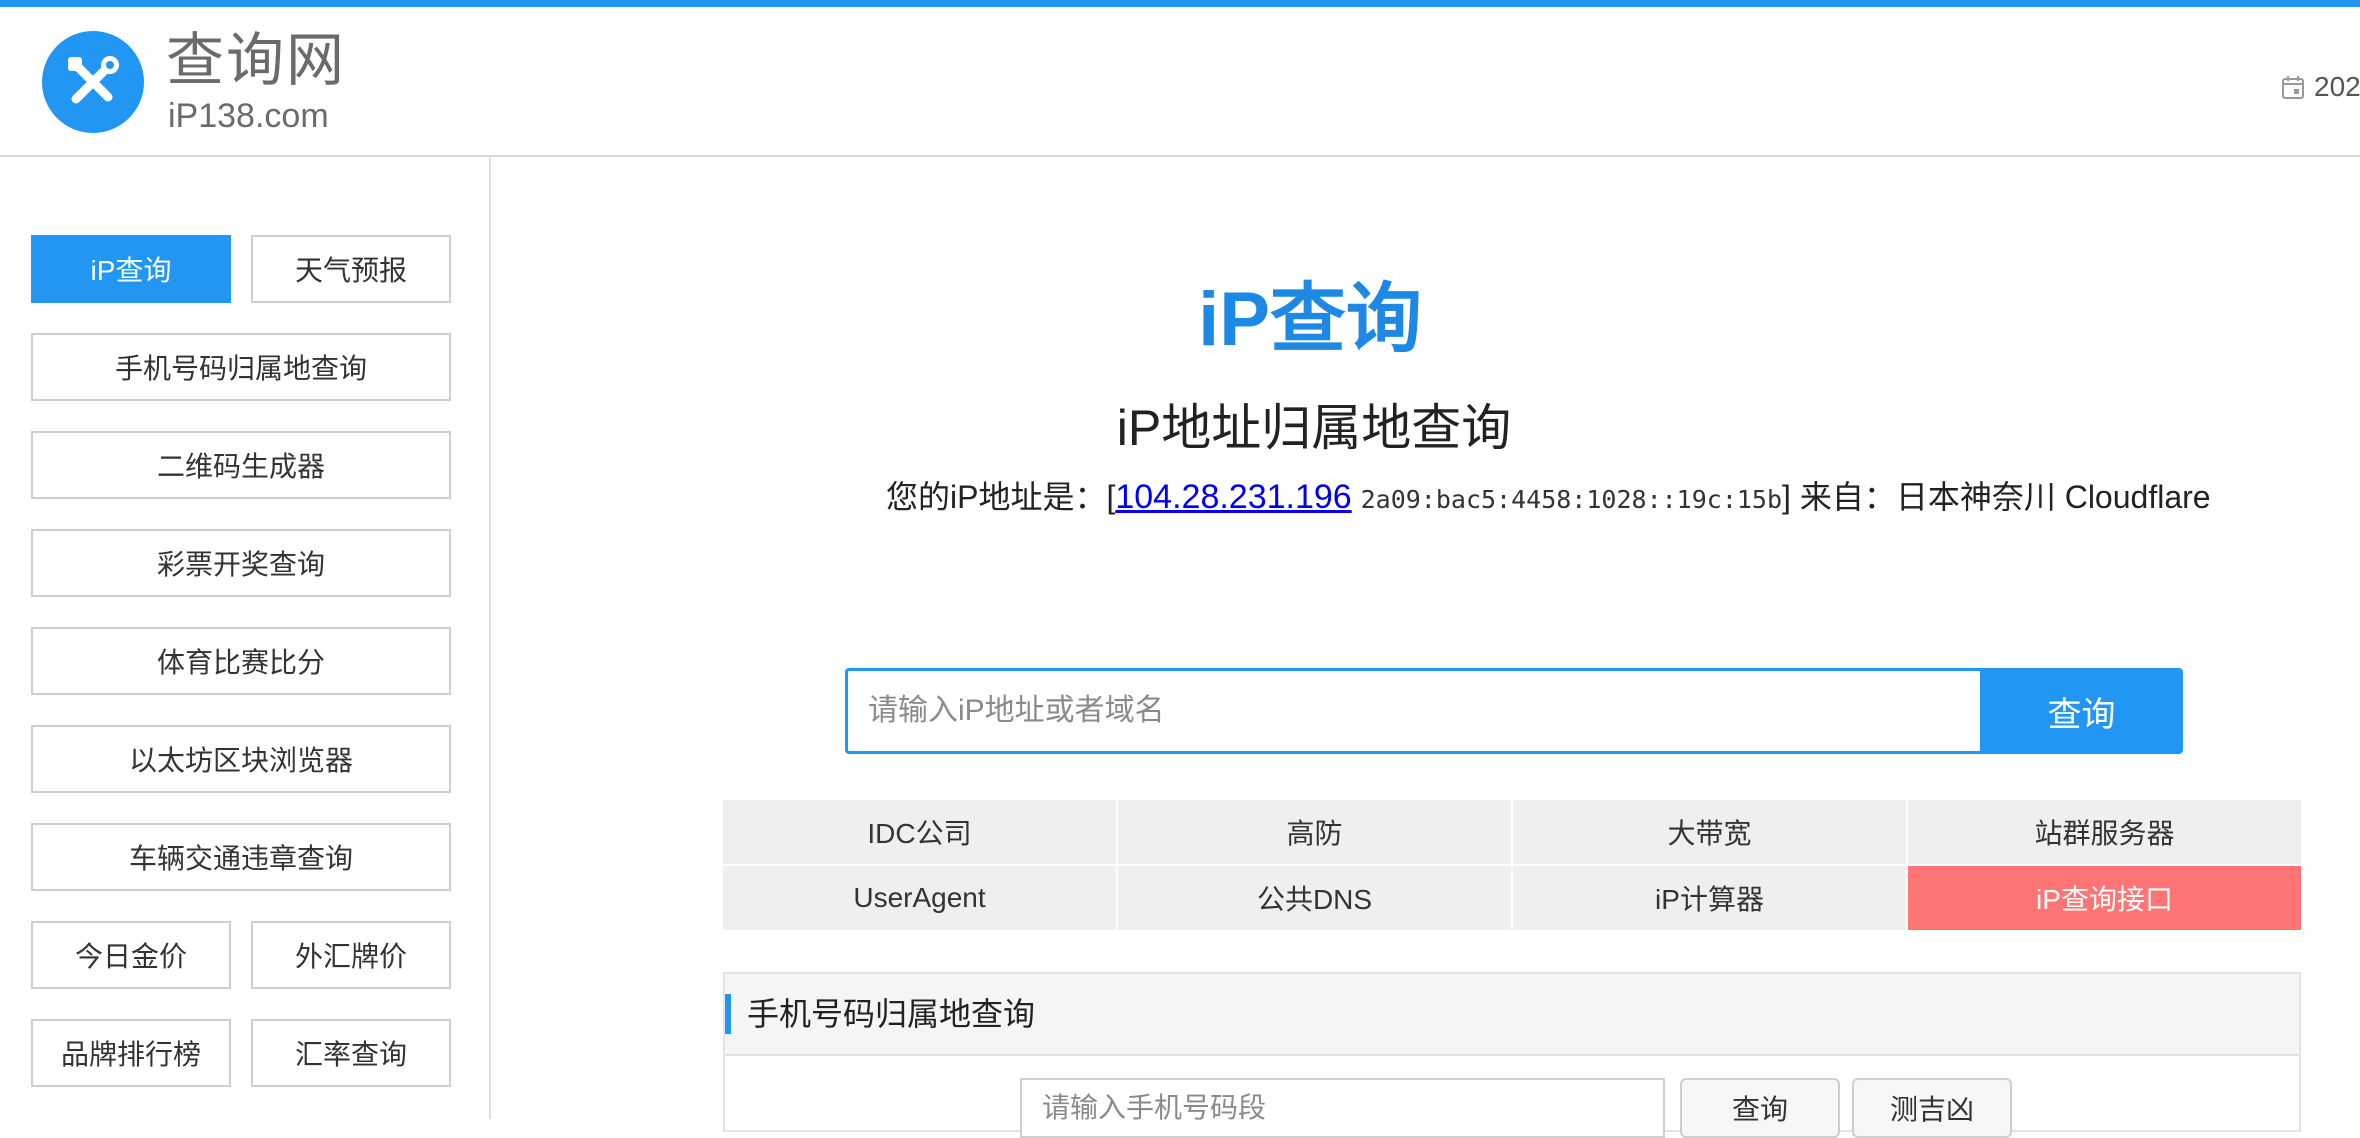 This screenshot has width=2360, height=1138. What do you see at coordinates (1996, 497) in the screenshot?
I see `ip-location: ] 来自：日本神奈川 Cloudflare` at bounding box center [1996, 497].